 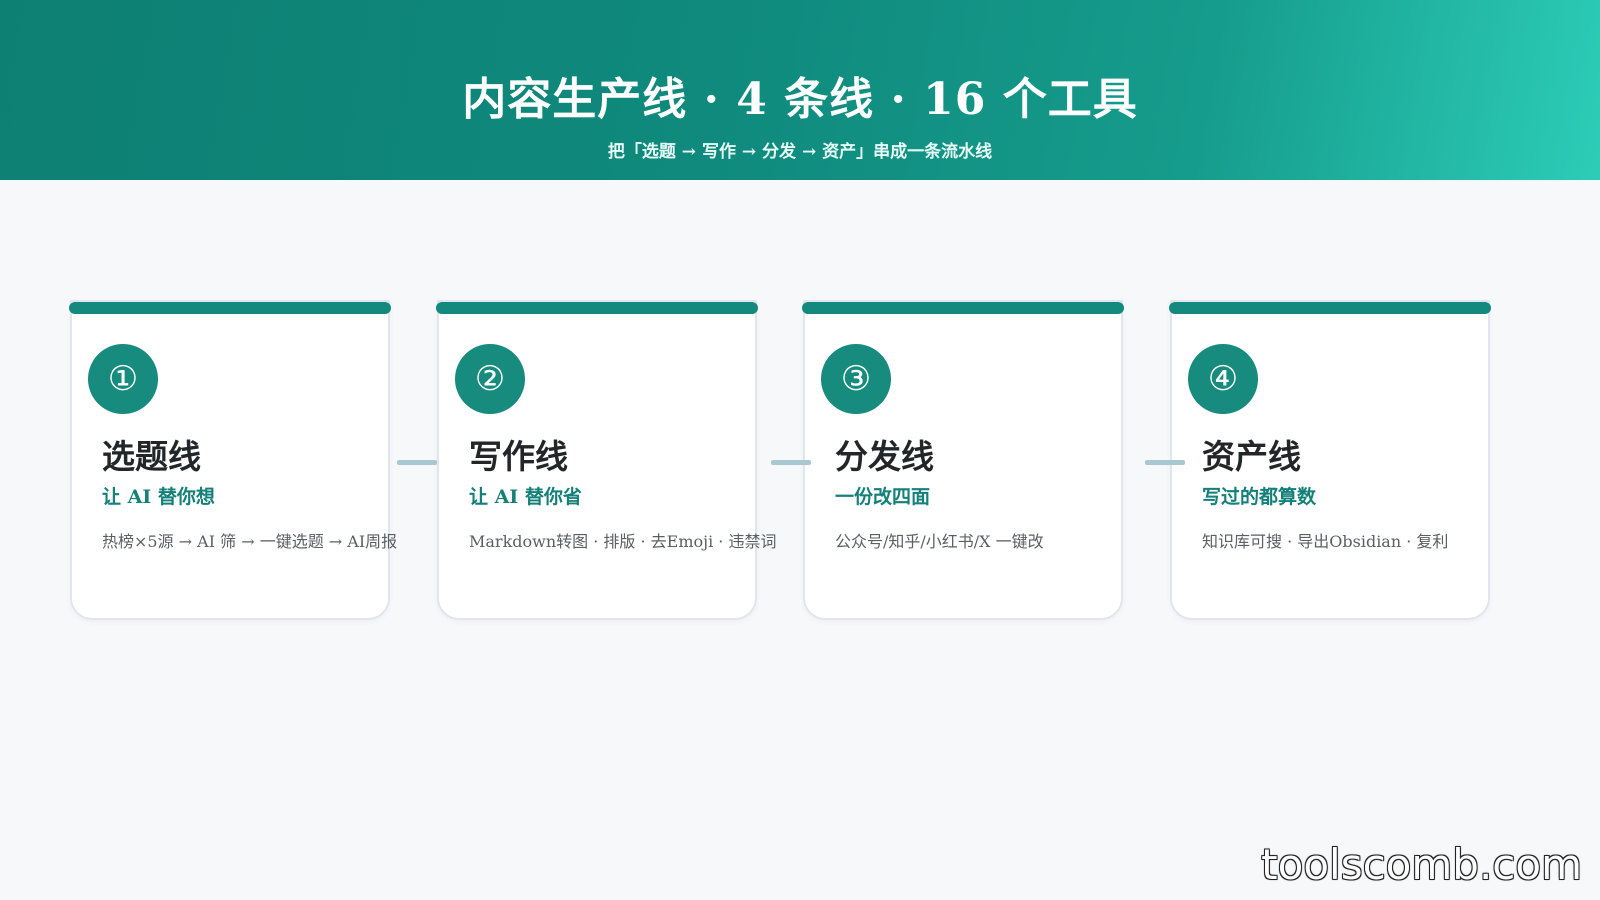 What do you see at coordinates (1330, 460) in the screenshot?
I see `card-asset-line: ④ 资产线 写过的都算数 知识库可搜 · 导出Obsidian · 复利` at bounding box center [1330, 460].